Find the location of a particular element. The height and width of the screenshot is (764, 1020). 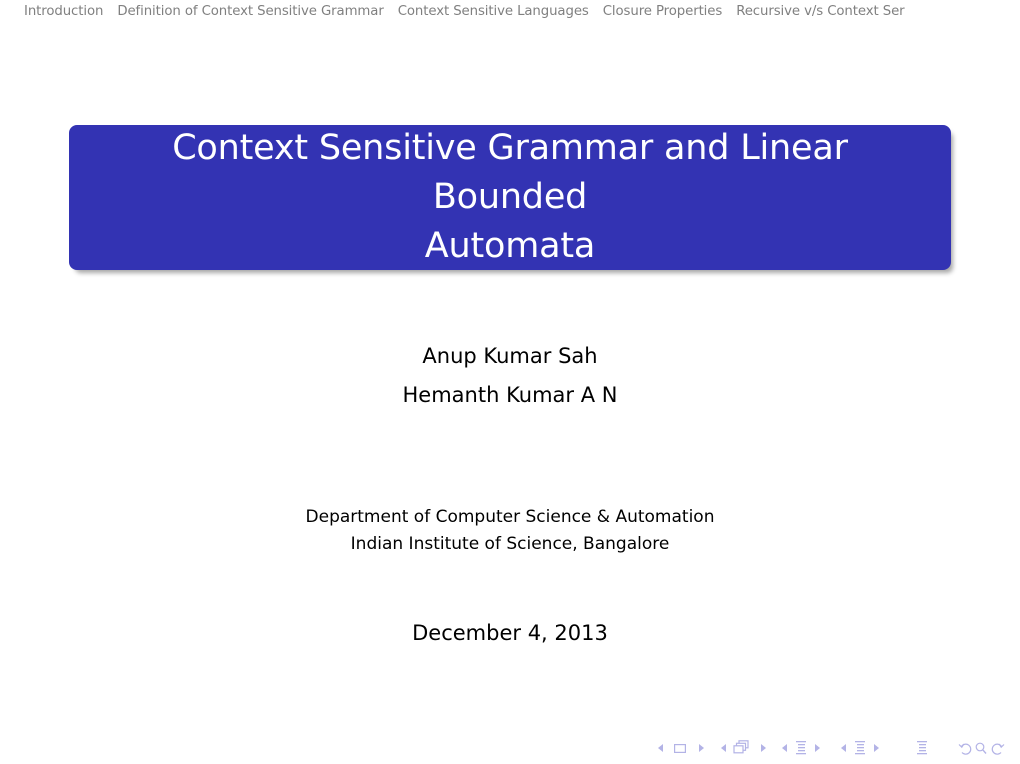

prev-subsection-icon is located at coordinates (785, 748).